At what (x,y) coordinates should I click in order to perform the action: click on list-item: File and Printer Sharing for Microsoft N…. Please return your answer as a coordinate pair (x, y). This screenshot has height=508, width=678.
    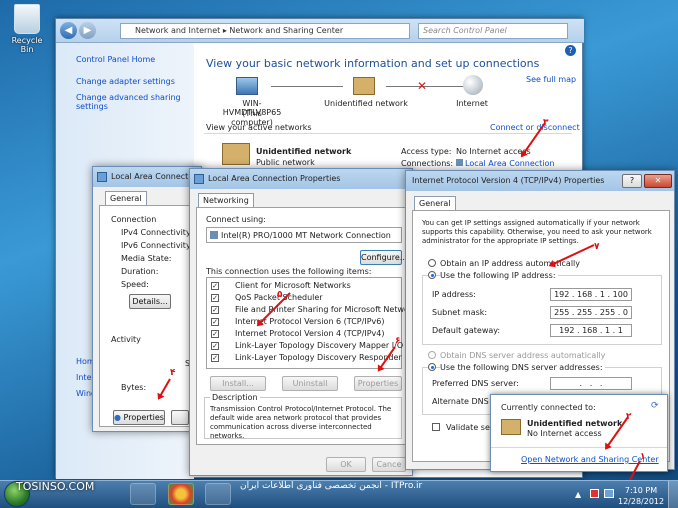
    Looking at the image, I should click on (328, 309).